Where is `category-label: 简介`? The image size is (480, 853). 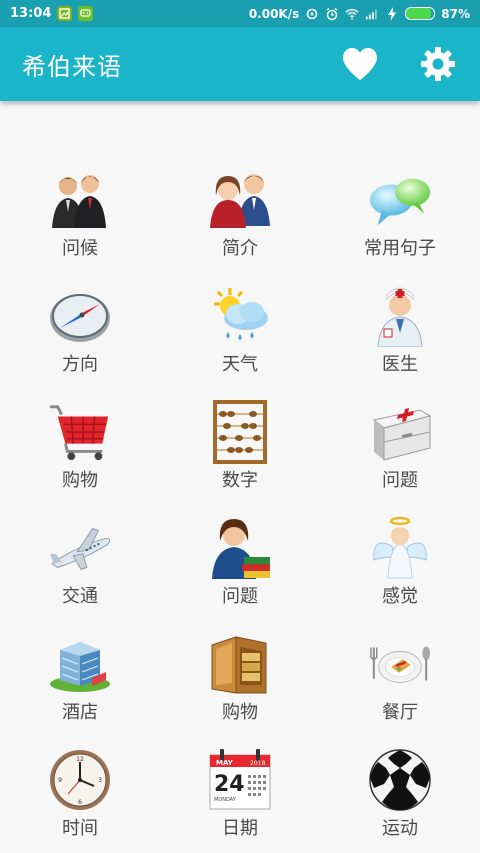
category-label: 简介 is located at coordinates (240, 248).